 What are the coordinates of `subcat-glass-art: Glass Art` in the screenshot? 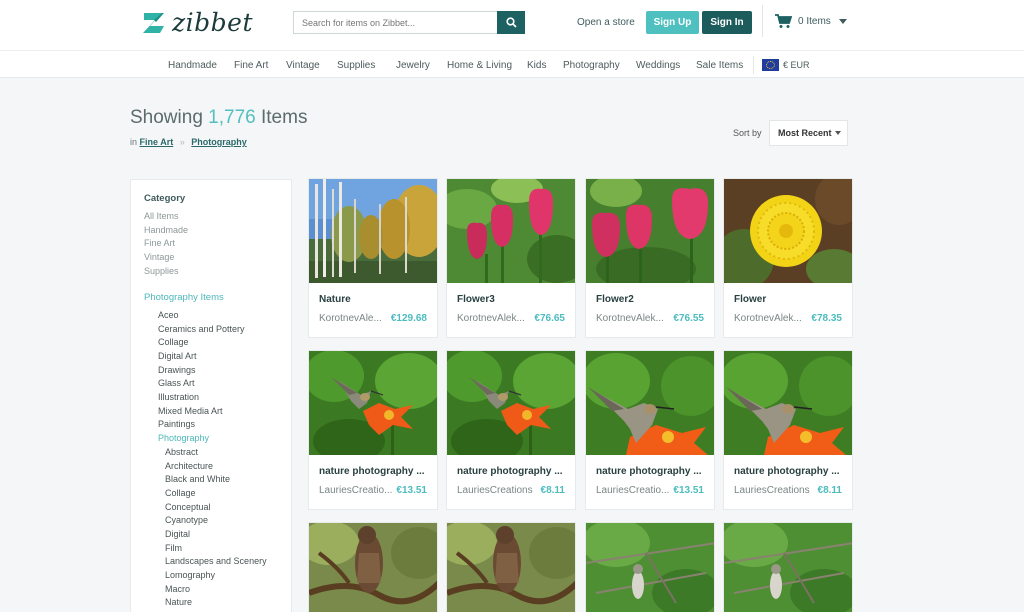 It's located at (176, 383).